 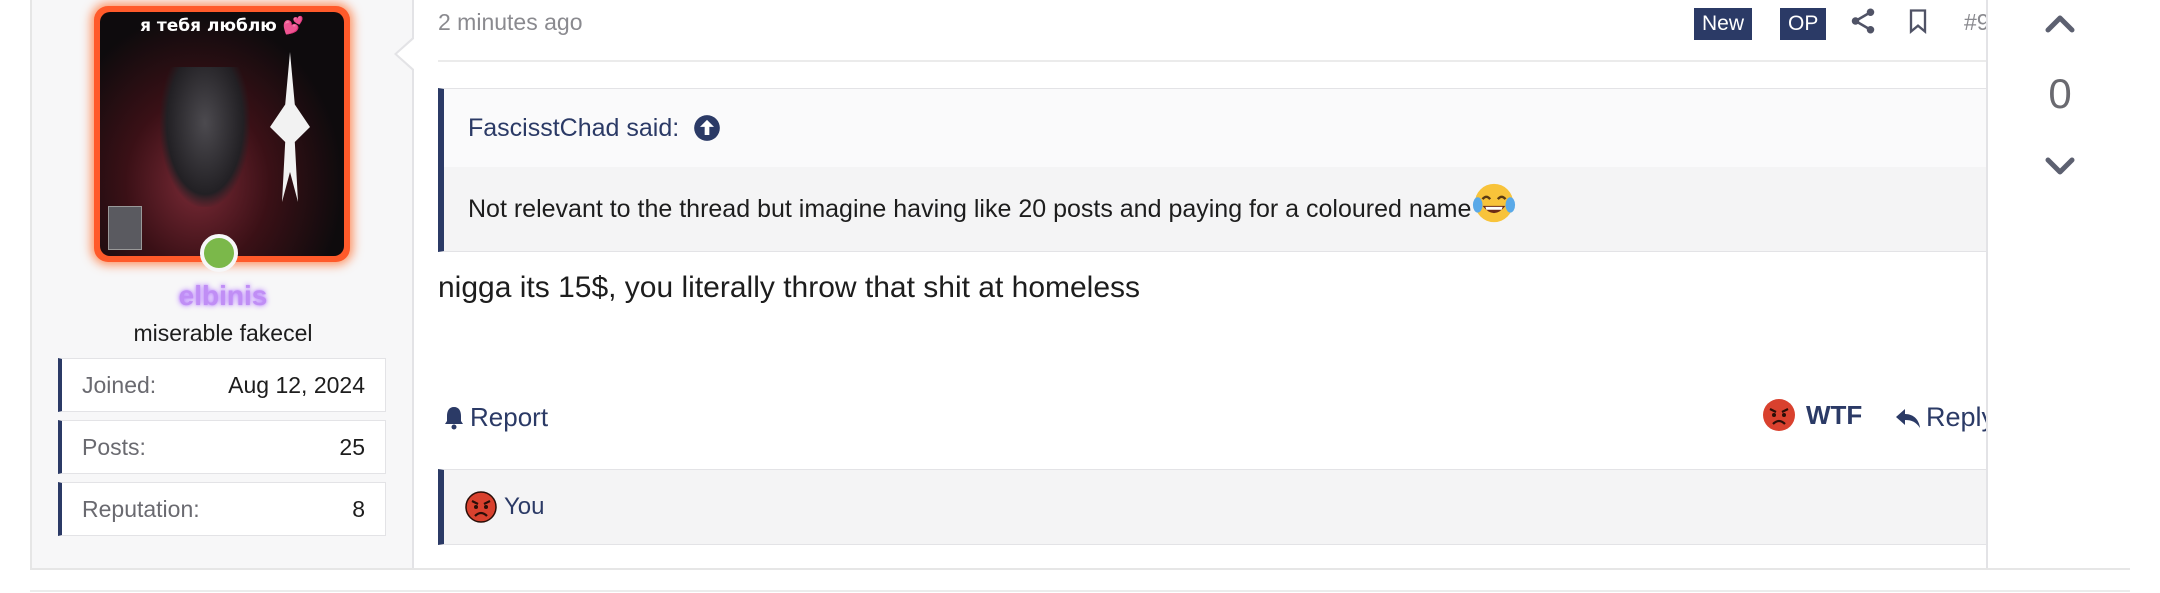 I want to click on wtf-reaction-button: WTF, so click(x=1812, y=415).